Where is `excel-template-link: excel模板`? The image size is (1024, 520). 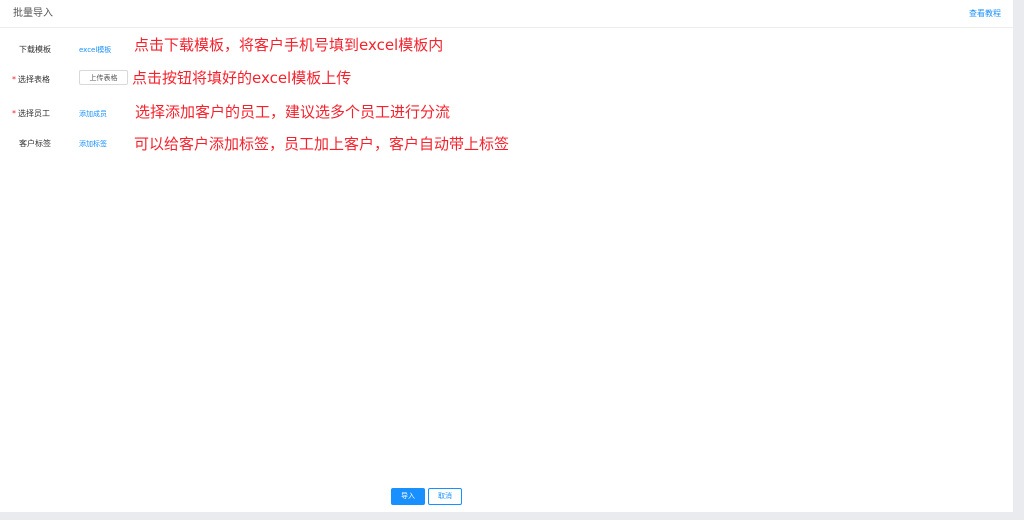 excel-template-link: excel模板 is located at coordinates (95, 50).